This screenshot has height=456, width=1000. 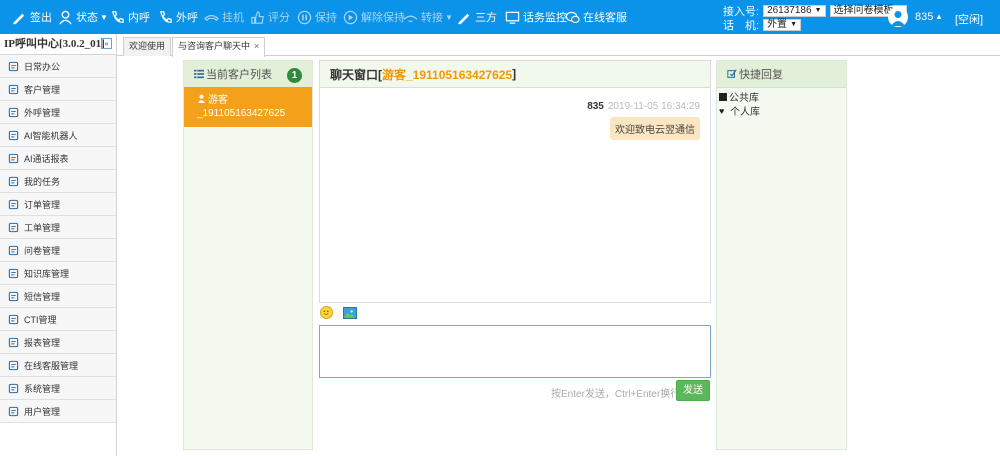 What do you see at coordinates (595, 106) in the screenshot?
I see `message-sender: 835` at bounding box center [595, 106].